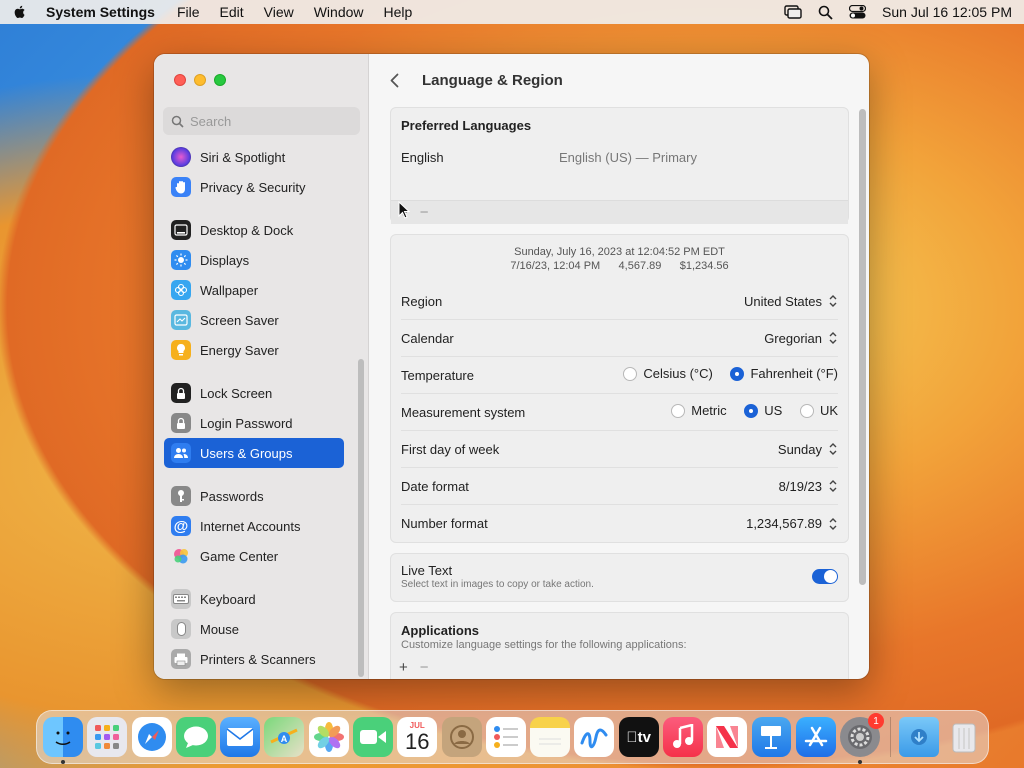  I want to click on dock-app-store, so click(815, 737).